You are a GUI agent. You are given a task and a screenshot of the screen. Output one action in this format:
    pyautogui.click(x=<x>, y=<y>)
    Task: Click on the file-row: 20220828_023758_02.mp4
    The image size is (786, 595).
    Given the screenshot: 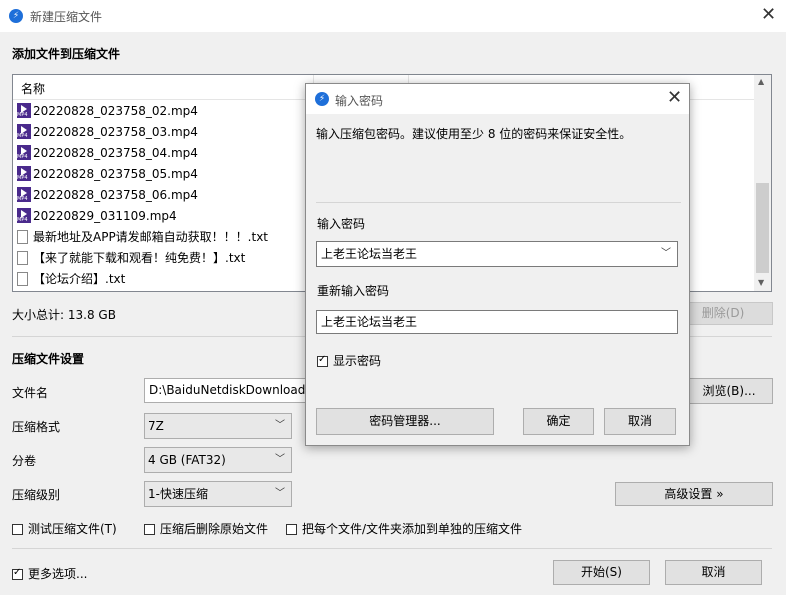 What is the action you would take?
    pyautogui.click(x=107, y=111)
    